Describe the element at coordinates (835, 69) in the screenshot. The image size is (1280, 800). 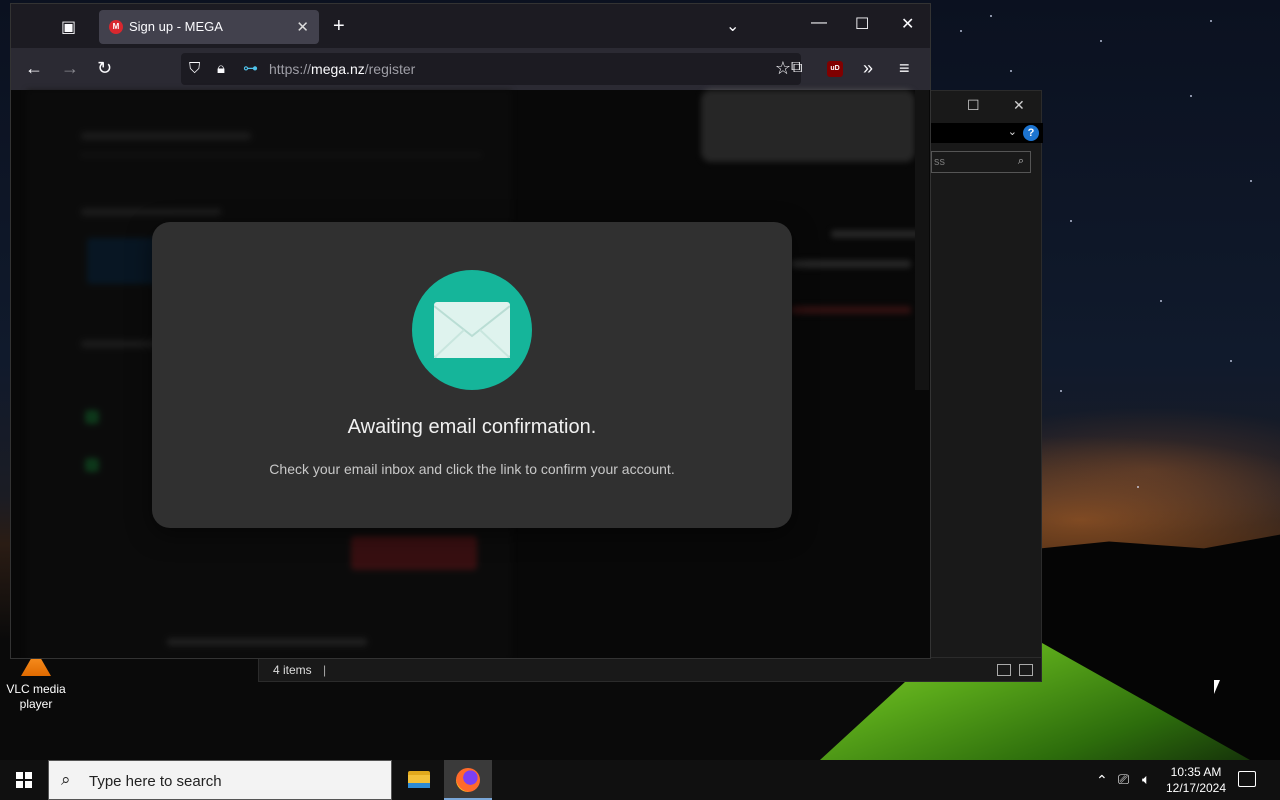
I see `ublock-origin-icon: uD` at that location.